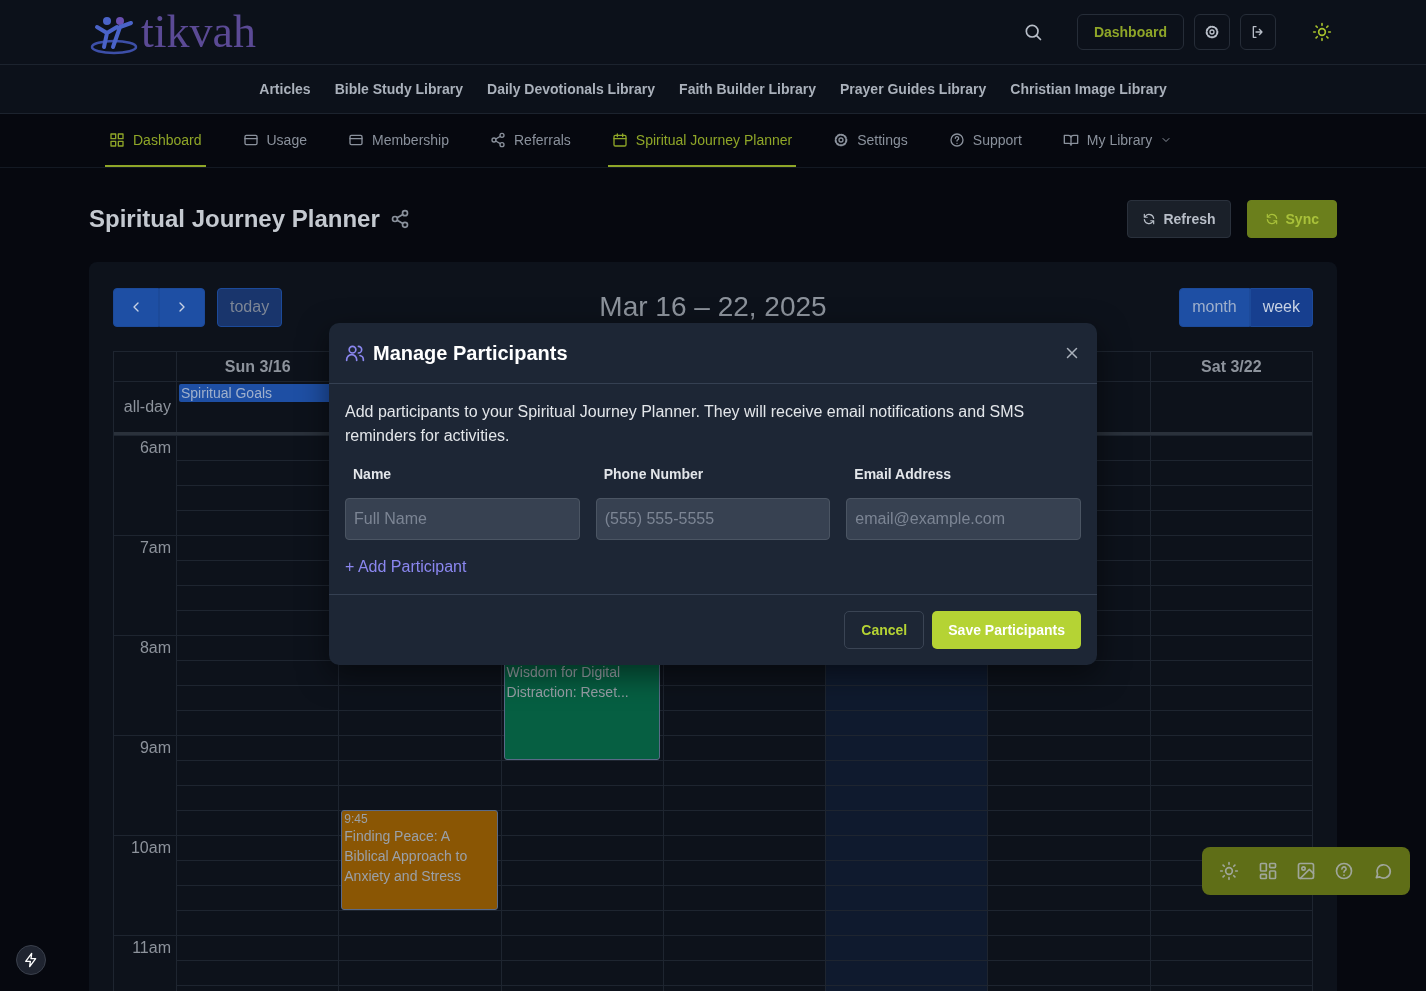  What do you see at coordinates (713, 307) in the screenshot?
I see `calendar-title: Mar 16 – 22, 2025` at bounding box center [713, 307].